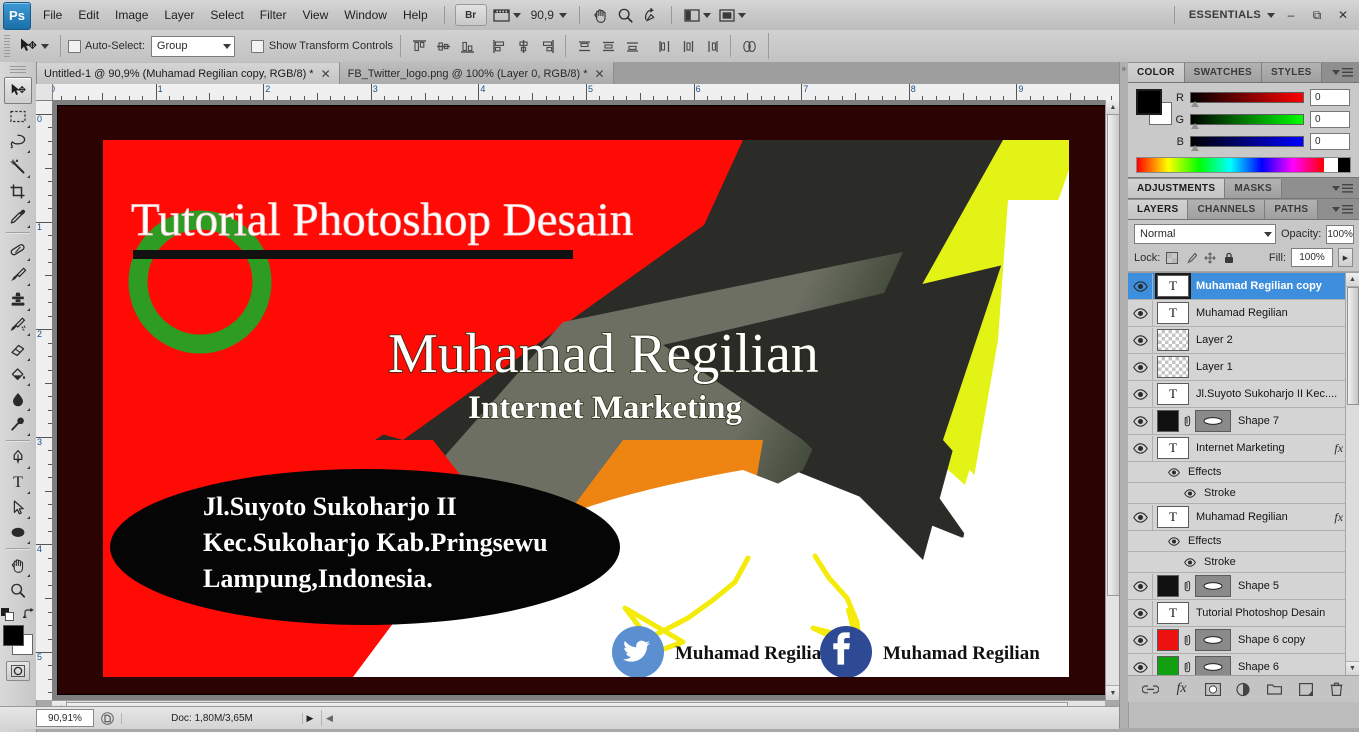 The height and width of the screenshot is (732, 1359). Describe the element at coordinates (1352, 668) in the screenshot. I see `layers-scroll-down-arrow: ▼` at that location.